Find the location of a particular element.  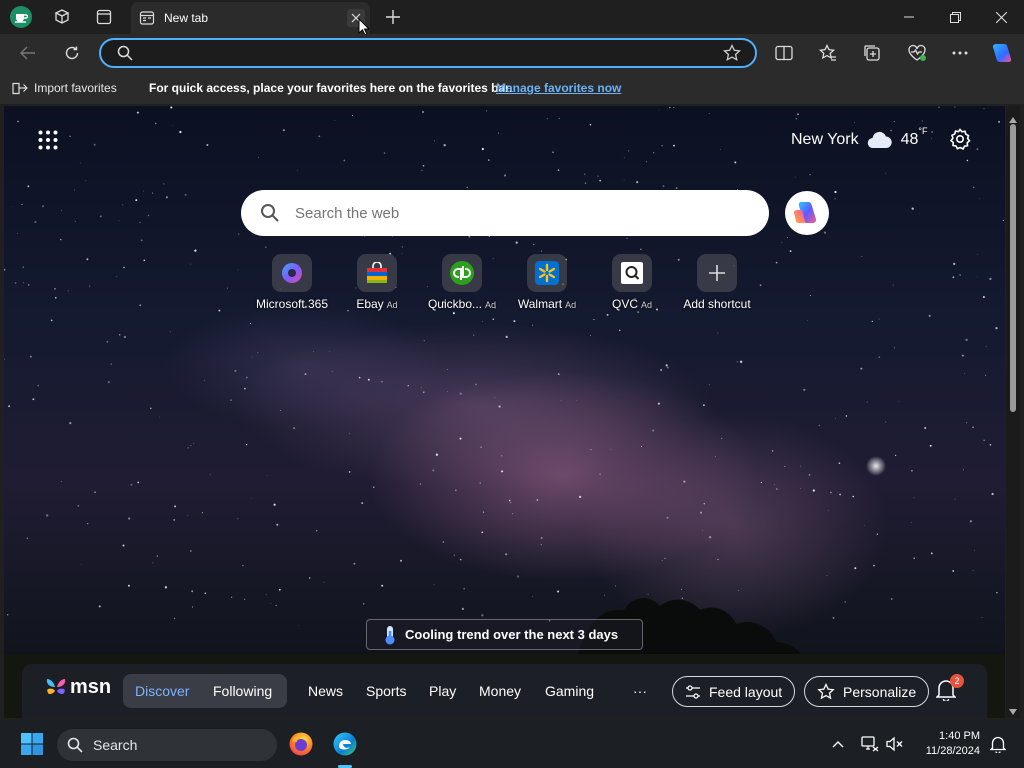

favorites-icon is located at coordinates (828, 53).